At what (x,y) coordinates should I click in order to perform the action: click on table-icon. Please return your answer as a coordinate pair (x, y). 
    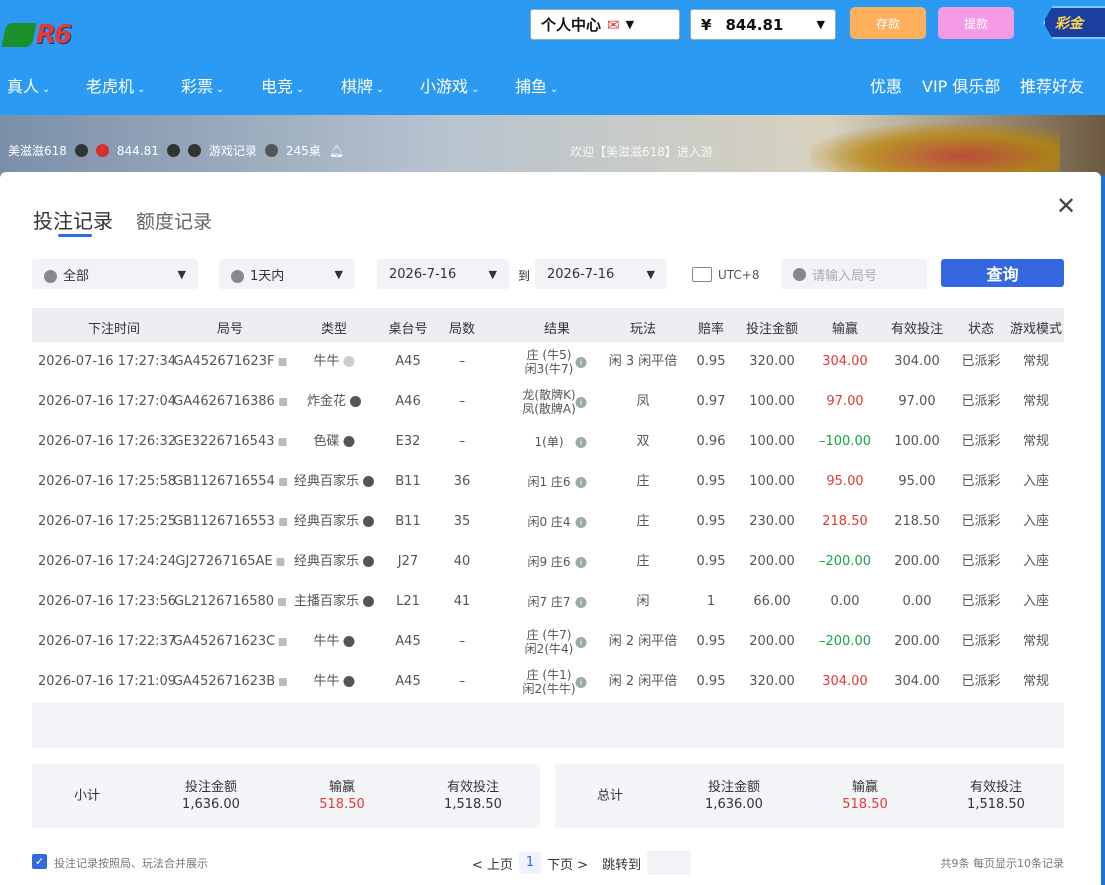
    Looking at the image, I should click on (271, 150).